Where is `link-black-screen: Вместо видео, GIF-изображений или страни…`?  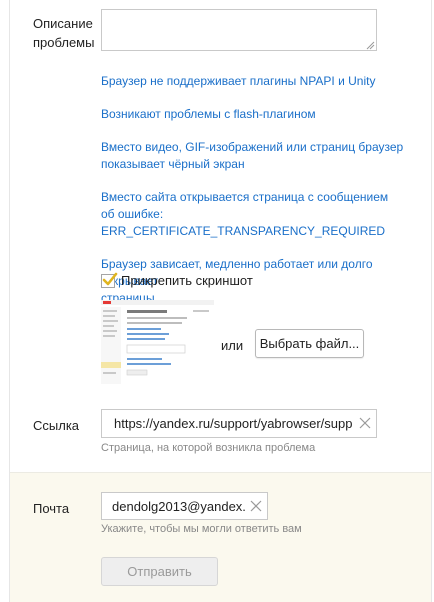 link-black-screen: Вместо видео, GIF-изображений или страни… is located at coordinates (258, 156).